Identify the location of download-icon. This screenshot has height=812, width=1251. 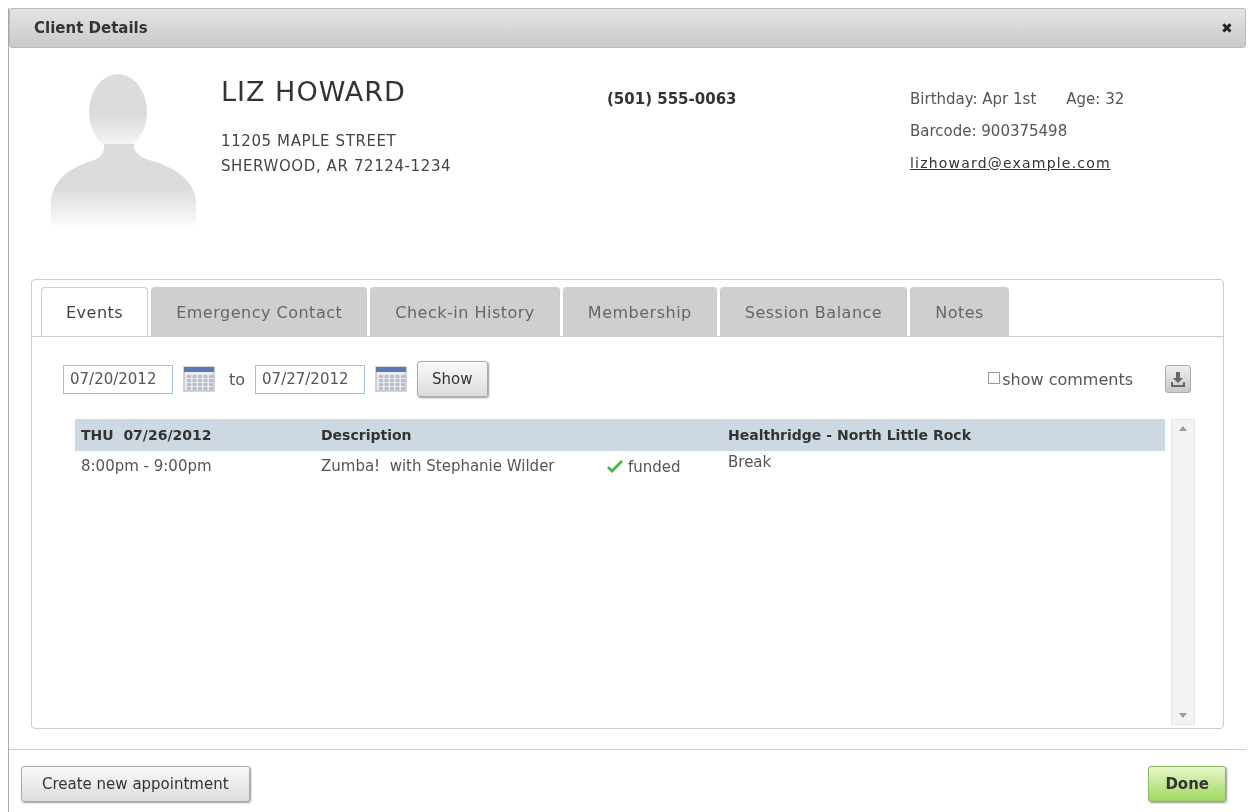
(1178, 379).